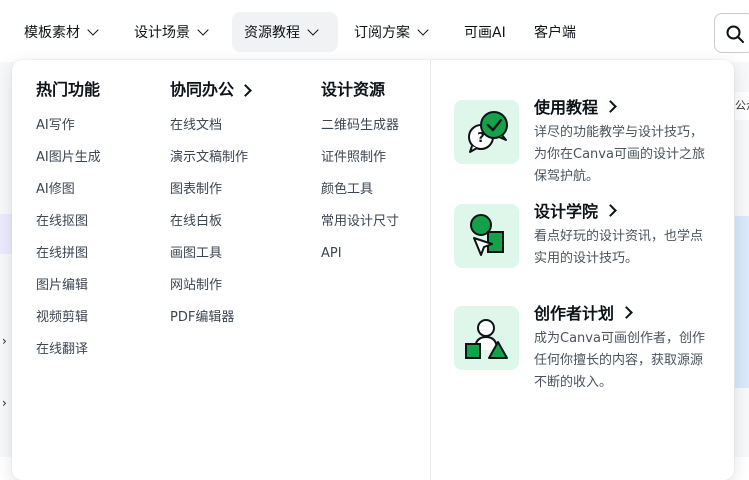 Image resolution: width=749 pixels, height=480 pixels. I want to click on column-title-link: 协同办公, so click(211, 90).